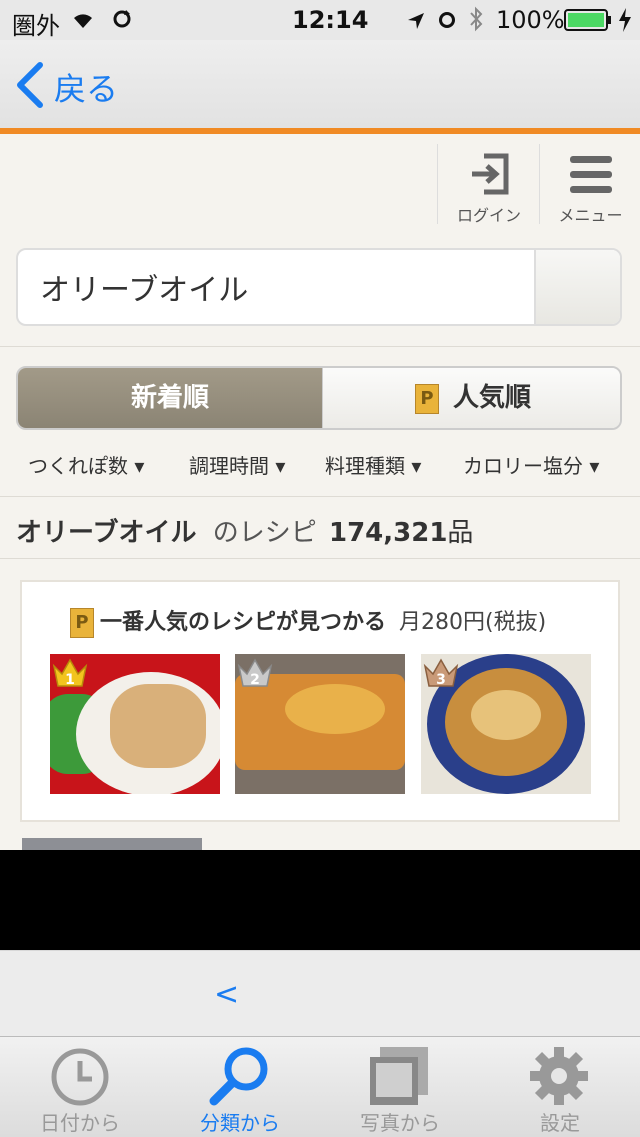 This screenshot has height=1137, width=640. I want to click on clock-time: 12:14, so click(330, 20).